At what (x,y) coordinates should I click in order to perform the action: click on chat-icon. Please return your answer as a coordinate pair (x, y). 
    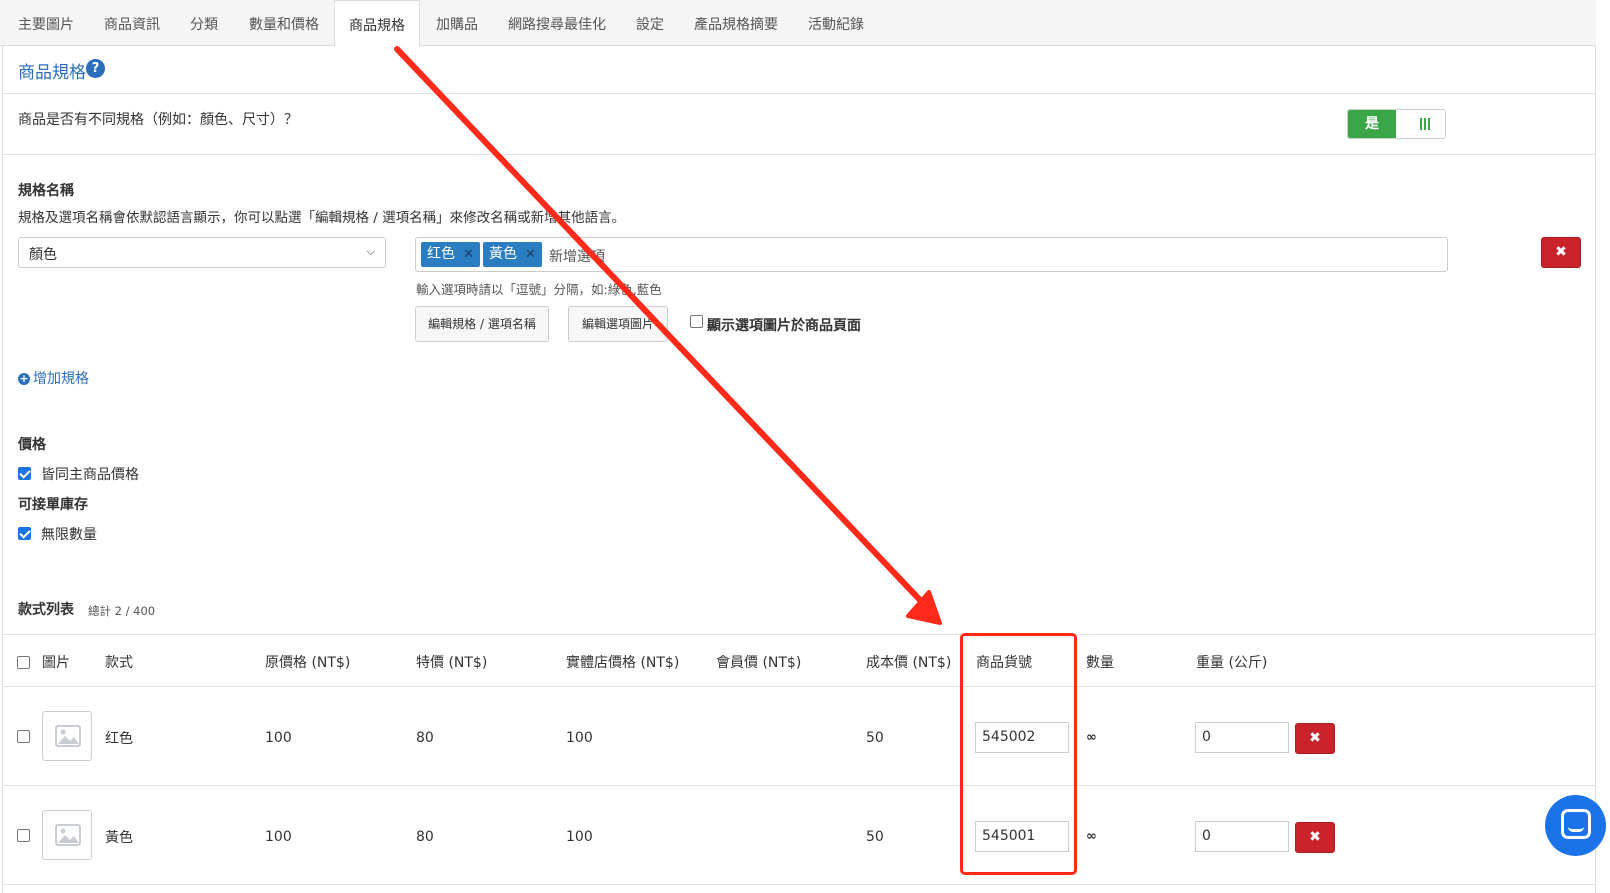
    Looking at the image, I should click on (1576, 824).